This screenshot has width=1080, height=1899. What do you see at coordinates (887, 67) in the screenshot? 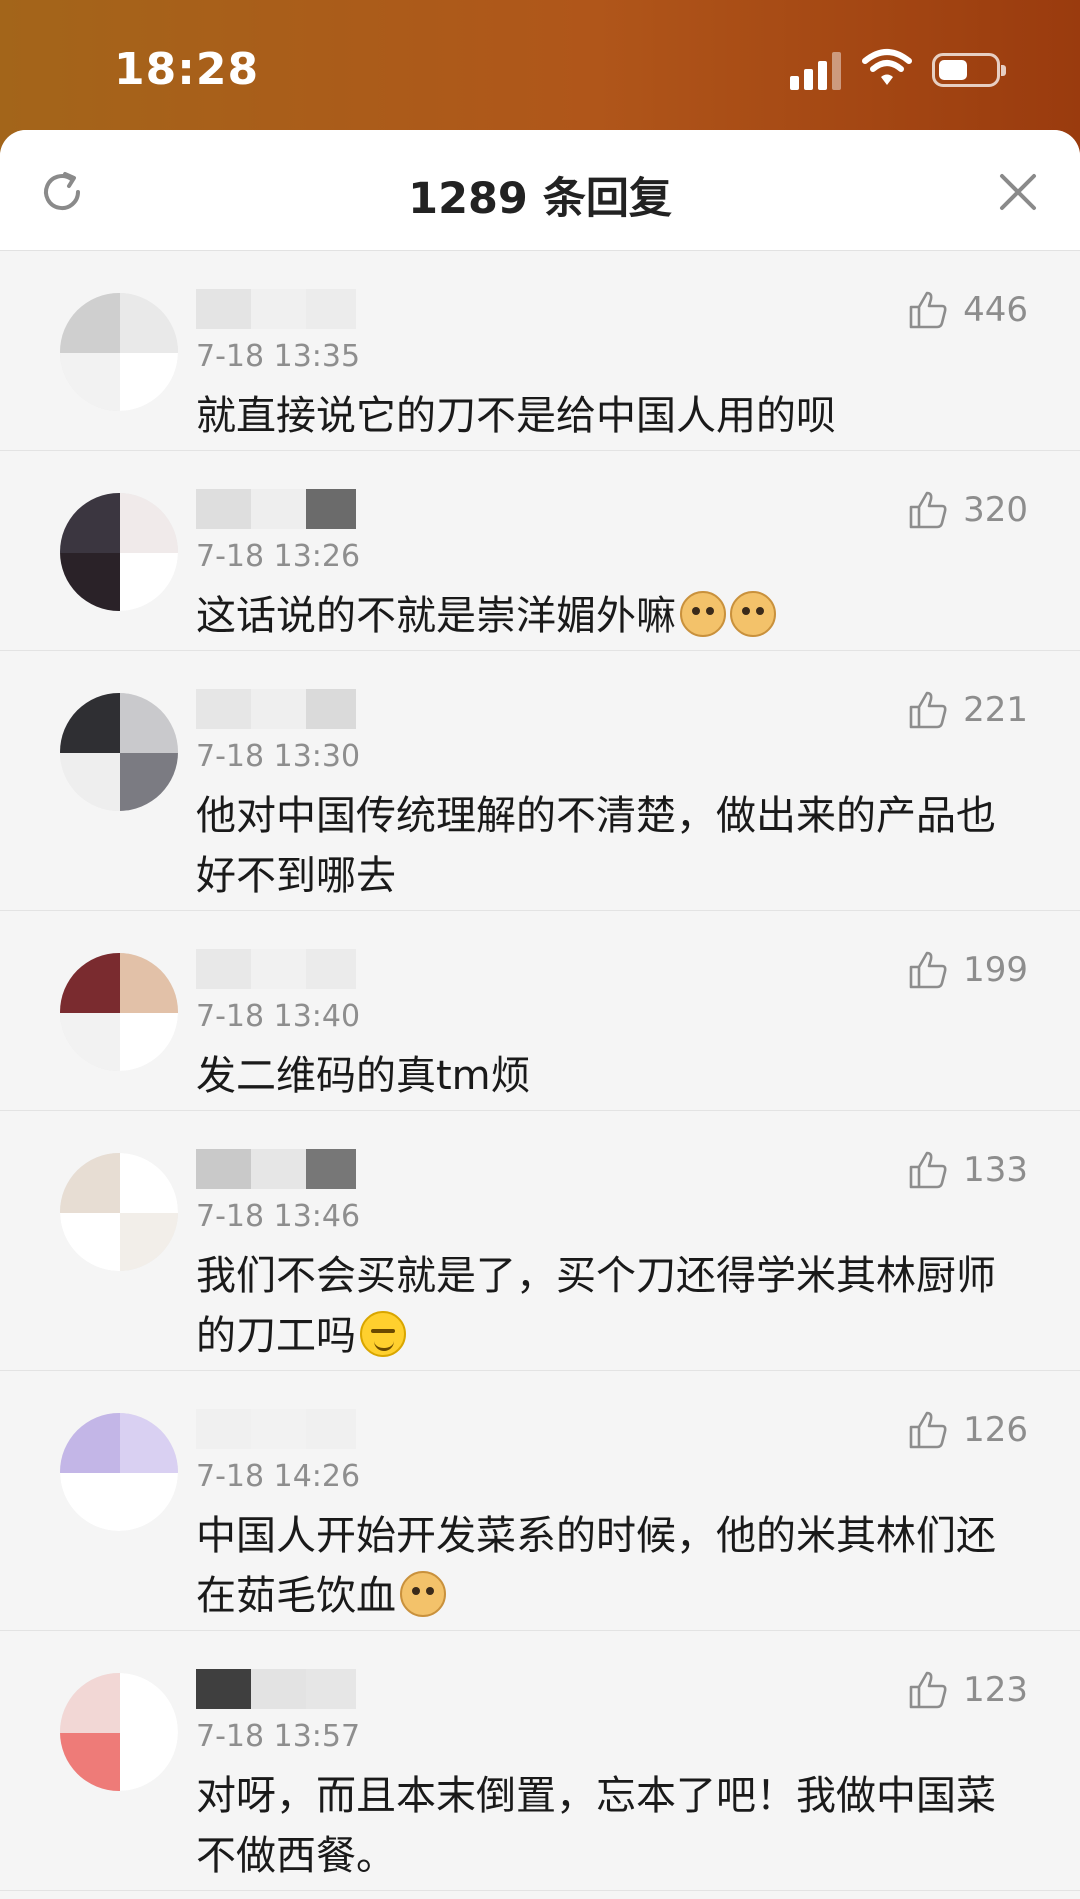
I see `wifi-icon` at bounding box center [887, 67].